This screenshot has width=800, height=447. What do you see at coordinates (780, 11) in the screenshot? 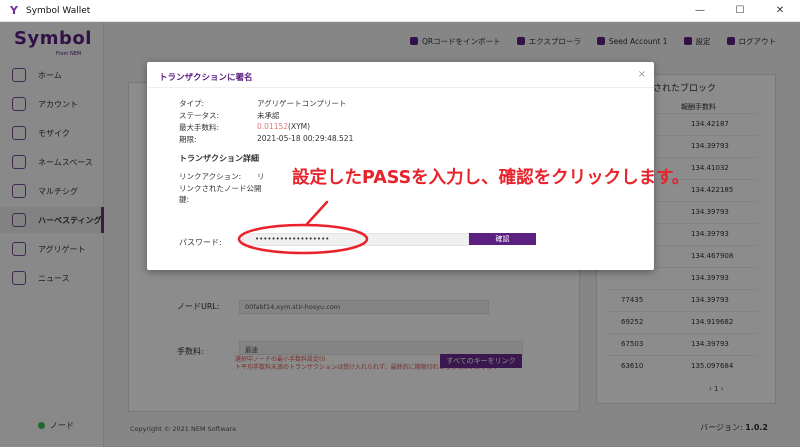
I see `close-window-button: ✕` at bounding box center [780, 11].